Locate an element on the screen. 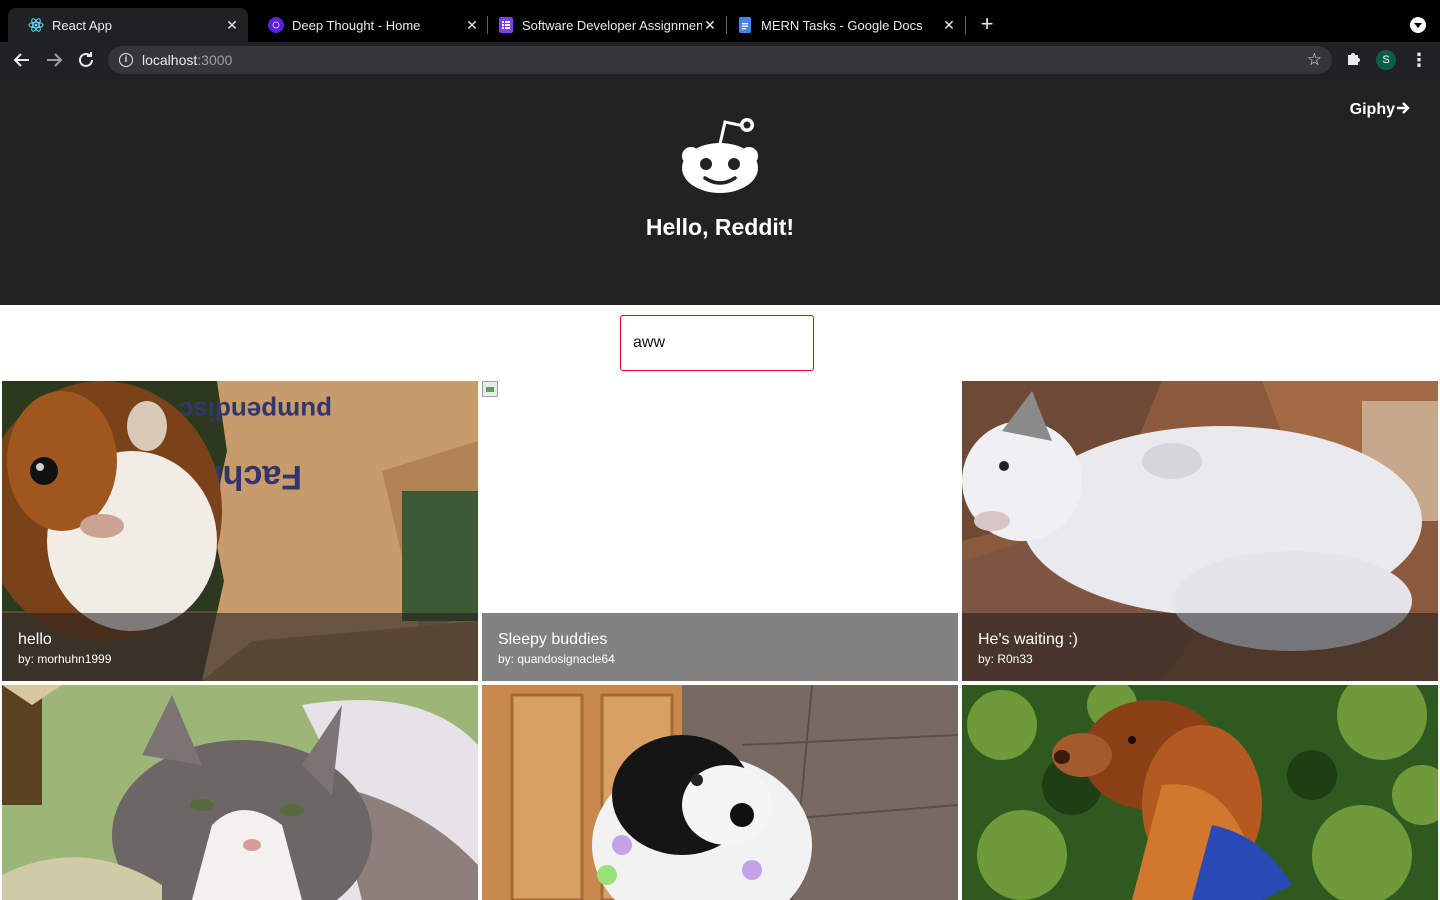 Image resolution: width=1440 pixels, height=900 pixels. subreddit-search-input is located at coordinates (717, 343).